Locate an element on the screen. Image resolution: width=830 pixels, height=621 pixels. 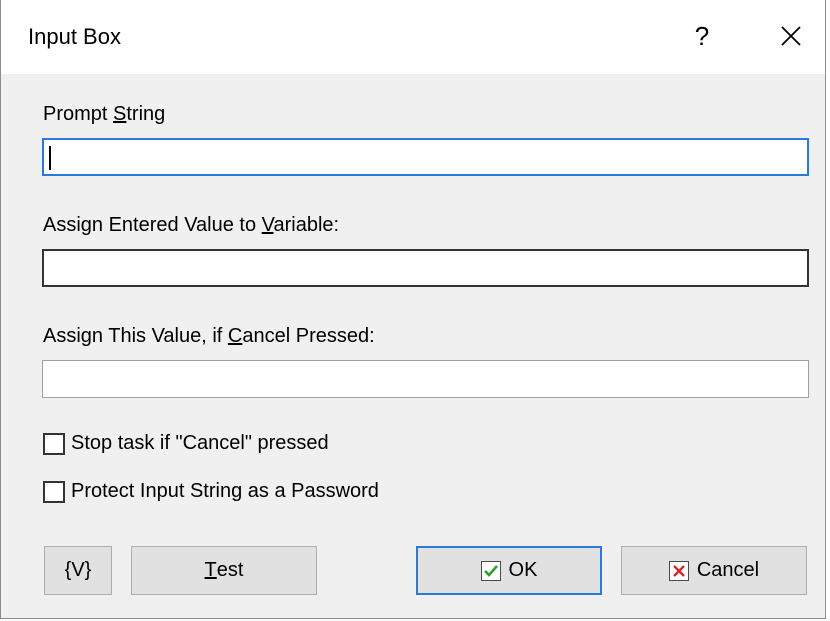
protect-password-label: Protect Input String as a Password is located at coordinates (225, 491).